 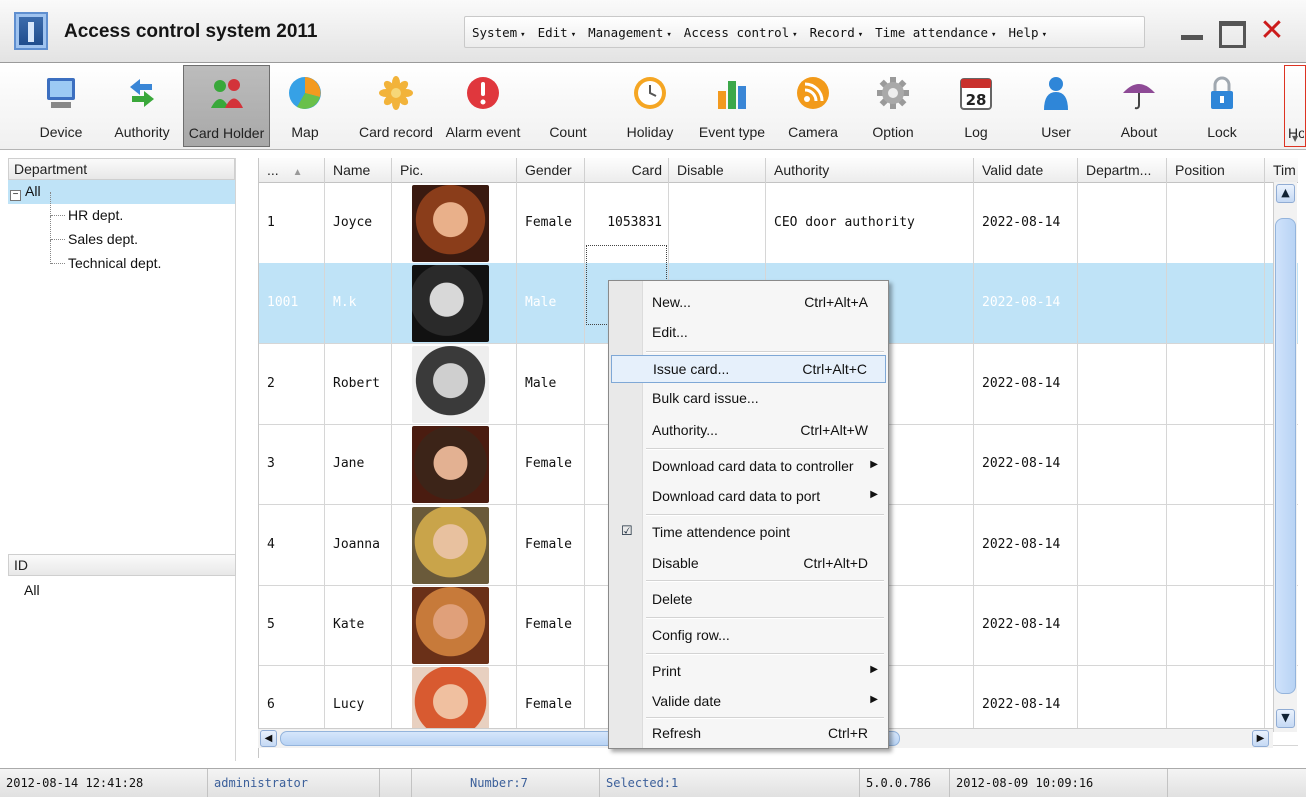 I want to click on id-header: ID, so click(x=122, y=565).